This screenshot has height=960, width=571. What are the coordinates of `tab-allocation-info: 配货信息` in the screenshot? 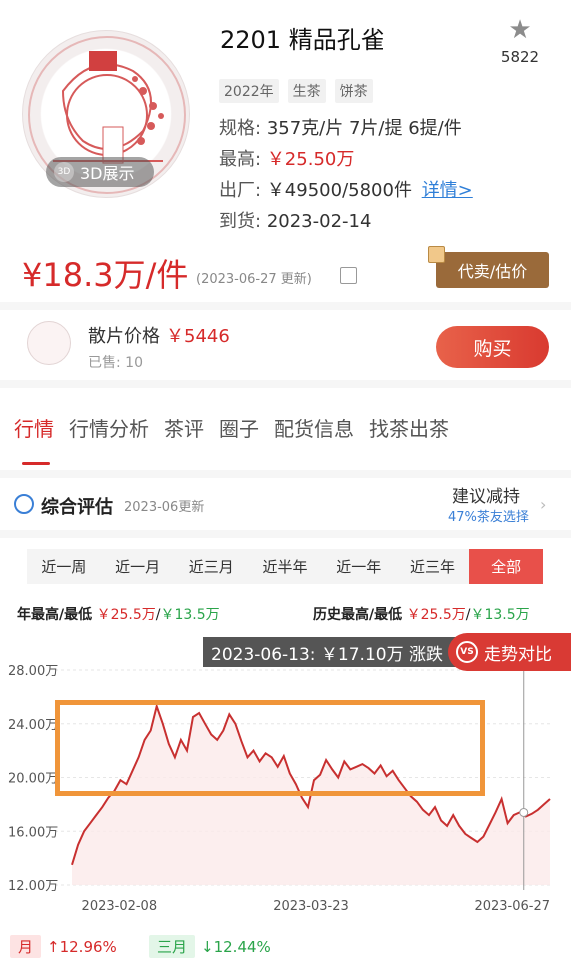 It's located at (314, 427).